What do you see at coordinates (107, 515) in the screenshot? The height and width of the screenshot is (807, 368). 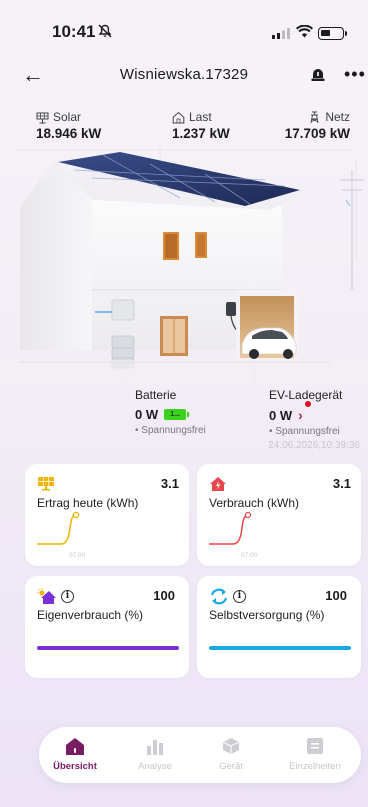 I see `yield-card: 3.1 Ertrag heute (kWh) 07:00` at bounding box center [107, 515].